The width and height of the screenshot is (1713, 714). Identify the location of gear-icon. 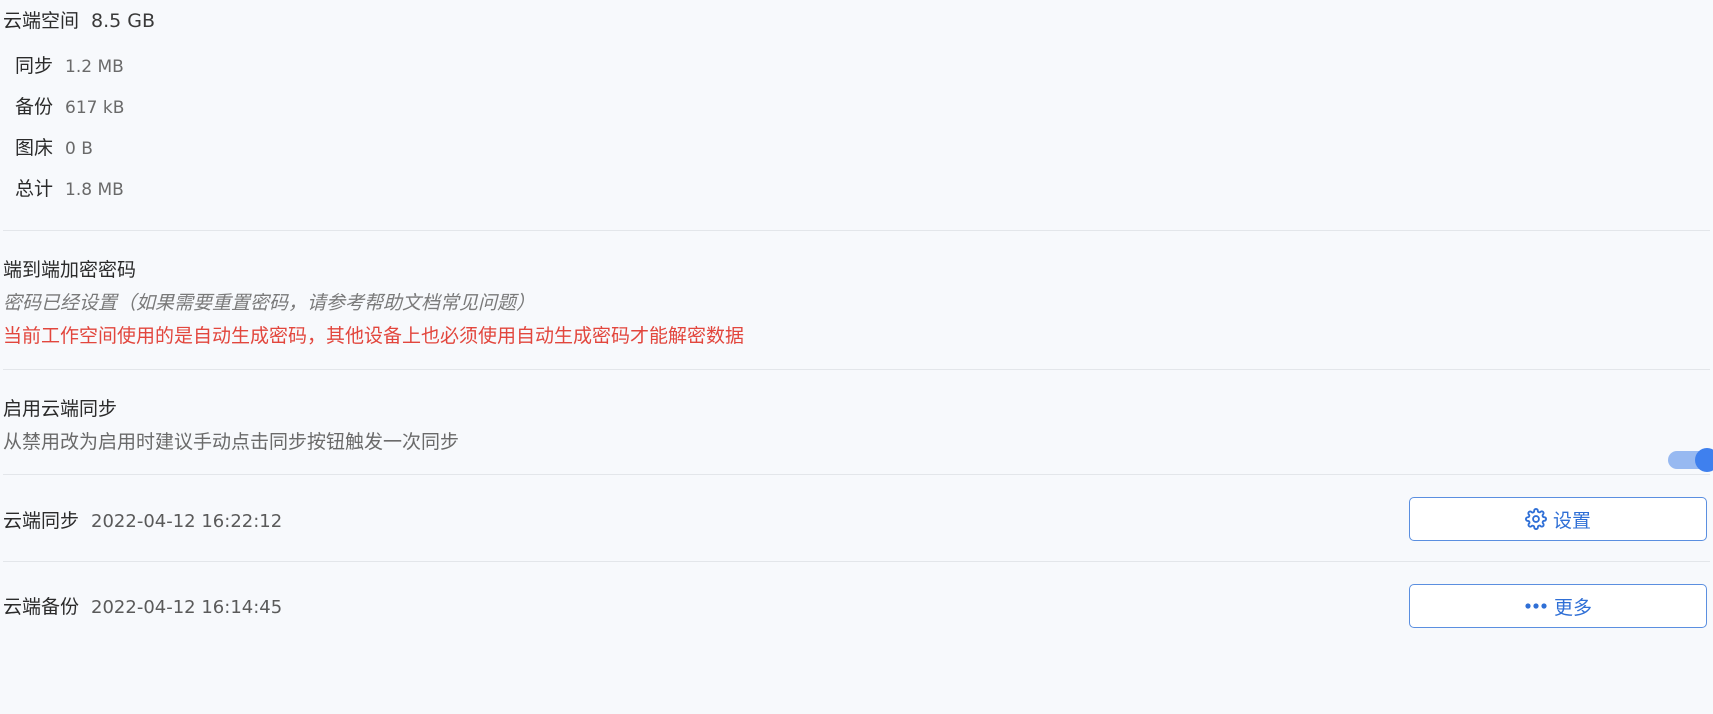
(1536, 519).